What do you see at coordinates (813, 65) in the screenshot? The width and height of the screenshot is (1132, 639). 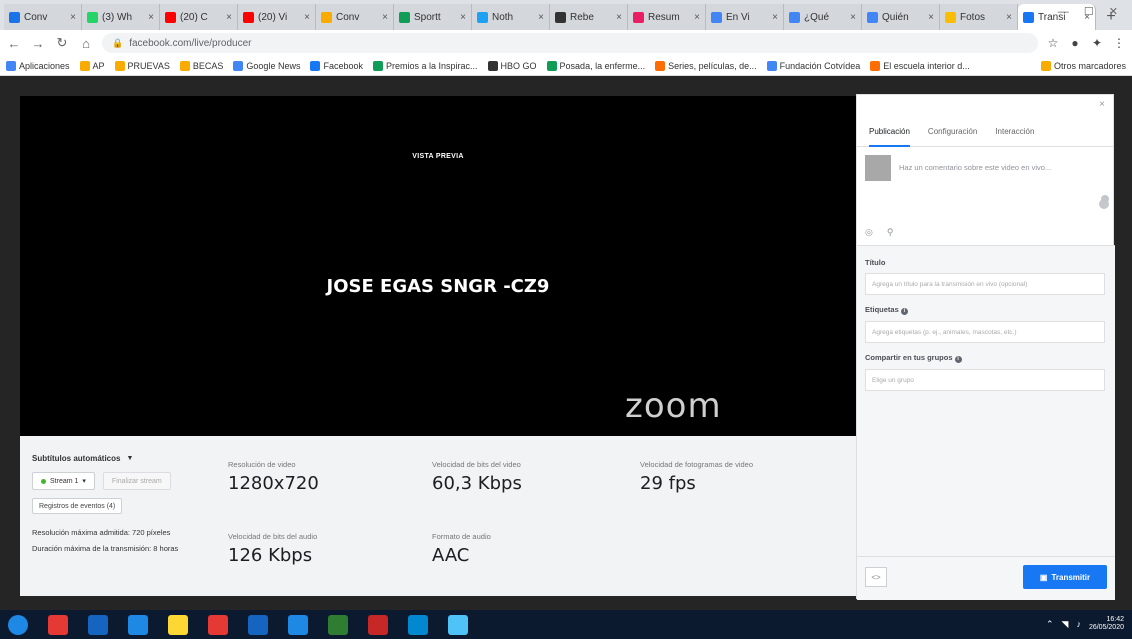 I see `bookmark-item: Fundación Cotvídea` at bounding box center [813, 65].